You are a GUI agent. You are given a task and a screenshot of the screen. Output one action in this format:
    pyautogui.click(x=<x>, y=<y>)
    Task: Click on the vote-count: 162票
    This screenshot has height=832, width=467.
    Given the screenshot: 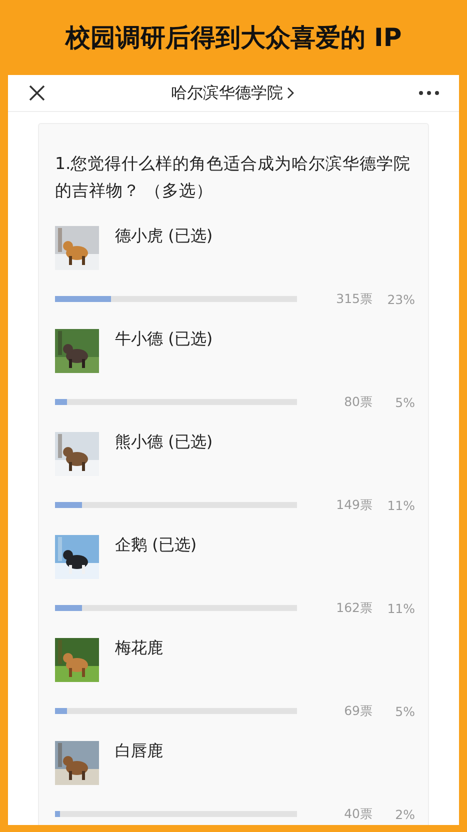 What is the action you would take?
    pyautogui.click(x=354, y=608)
    